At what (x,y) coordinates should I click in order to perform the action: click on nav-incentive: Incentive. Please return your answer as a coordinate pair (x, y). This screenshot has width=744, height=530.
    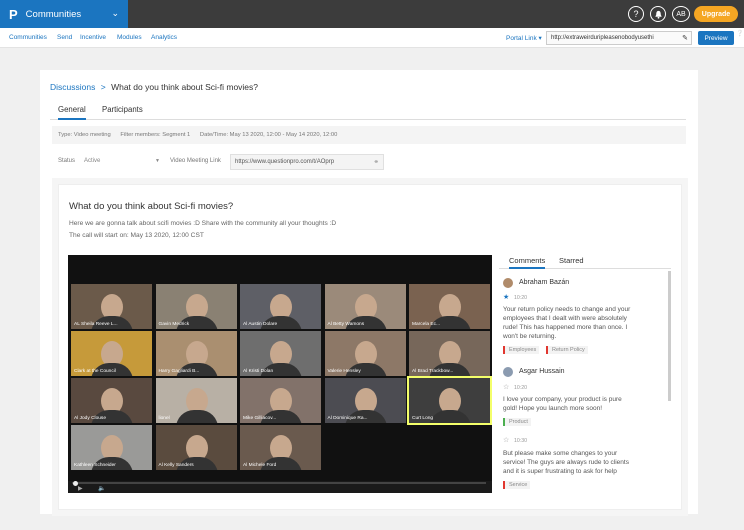
    Looking at the image, I should click on (93, 37).